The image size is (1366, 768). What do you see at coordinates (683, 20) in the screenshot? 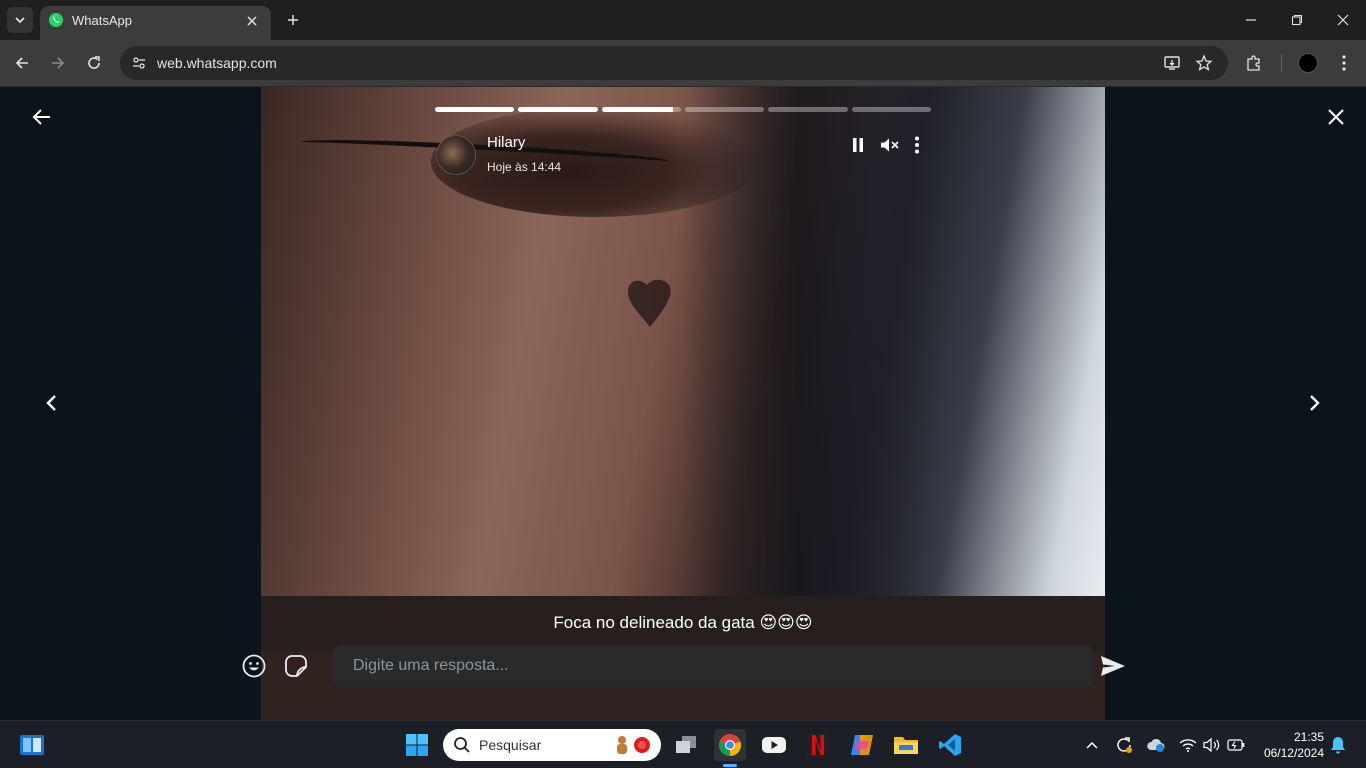
I see `browser-tab-bar: WhatsApp` at bounding box center [683, 20].